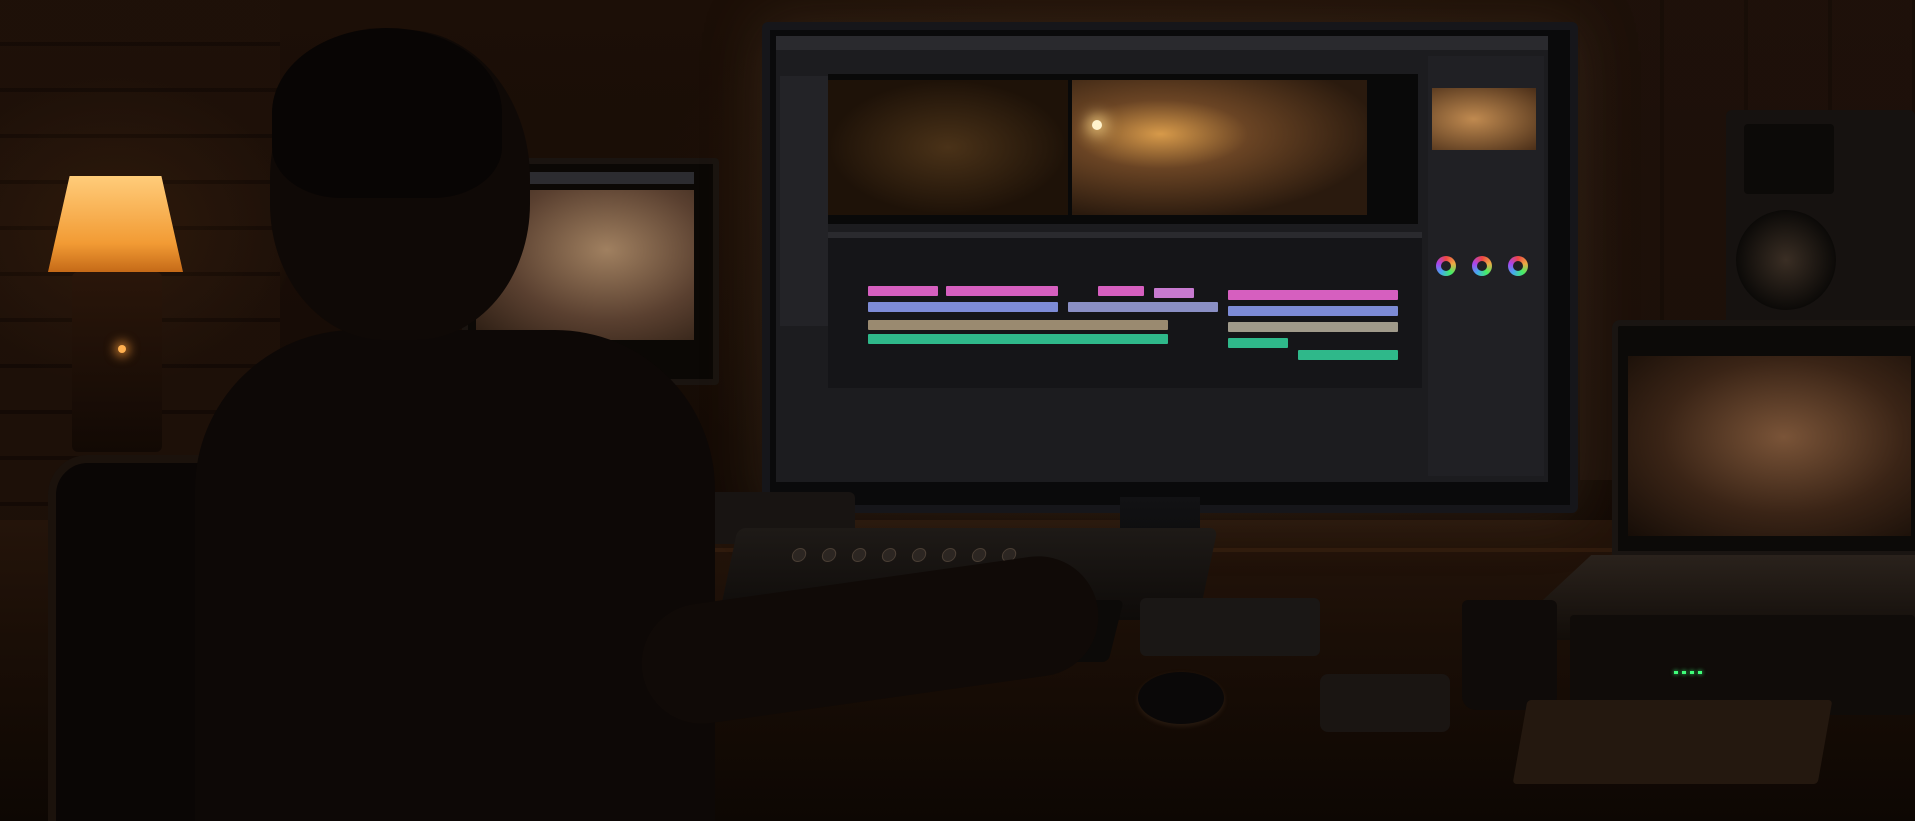 This screenshot has width=1915, height=821. What do you see at coordinates (1181, 698) in the screenshot?
I see `mouse` at bounding box center [1181, 698].